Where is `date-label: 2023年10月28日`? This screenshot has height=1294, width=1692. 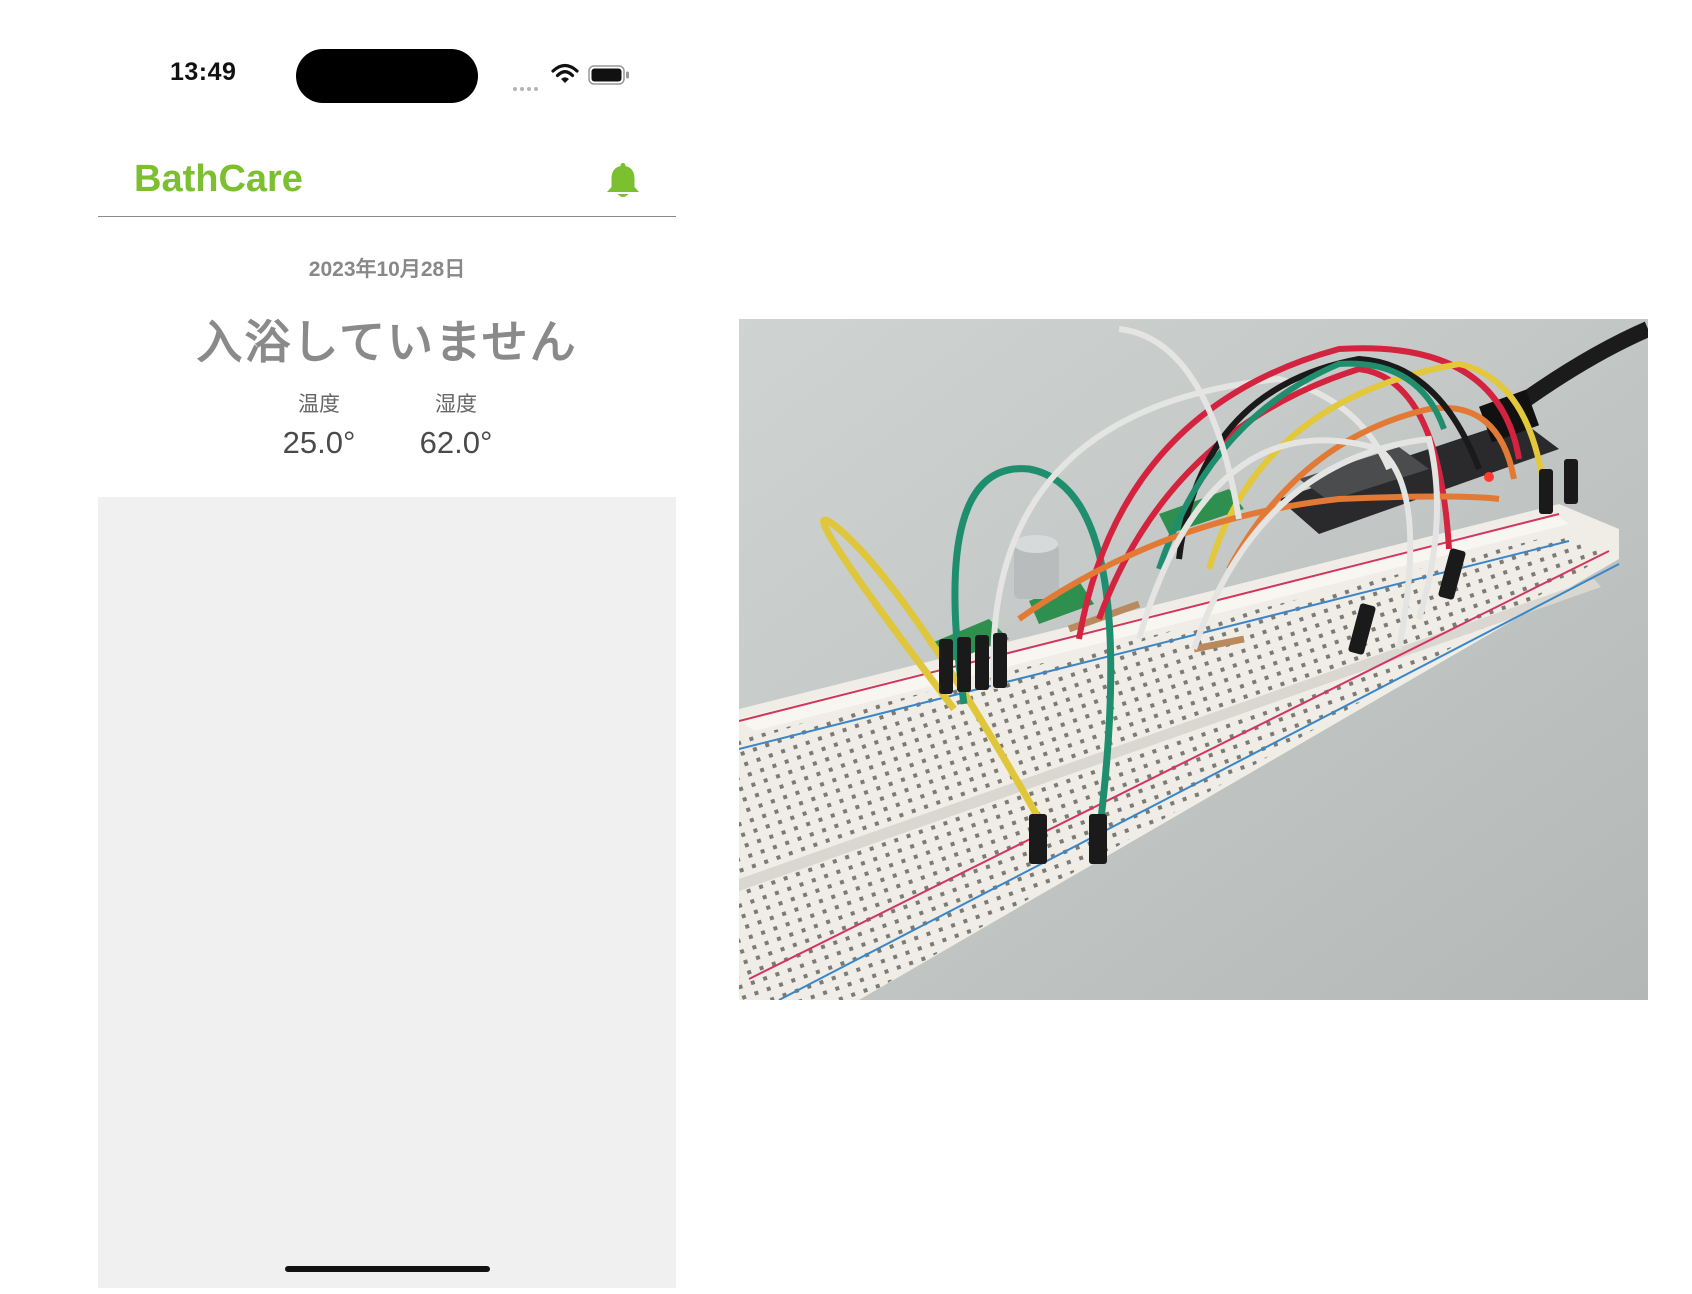
date-label: 2023年10月28日 is located at coordinates (387, 269).